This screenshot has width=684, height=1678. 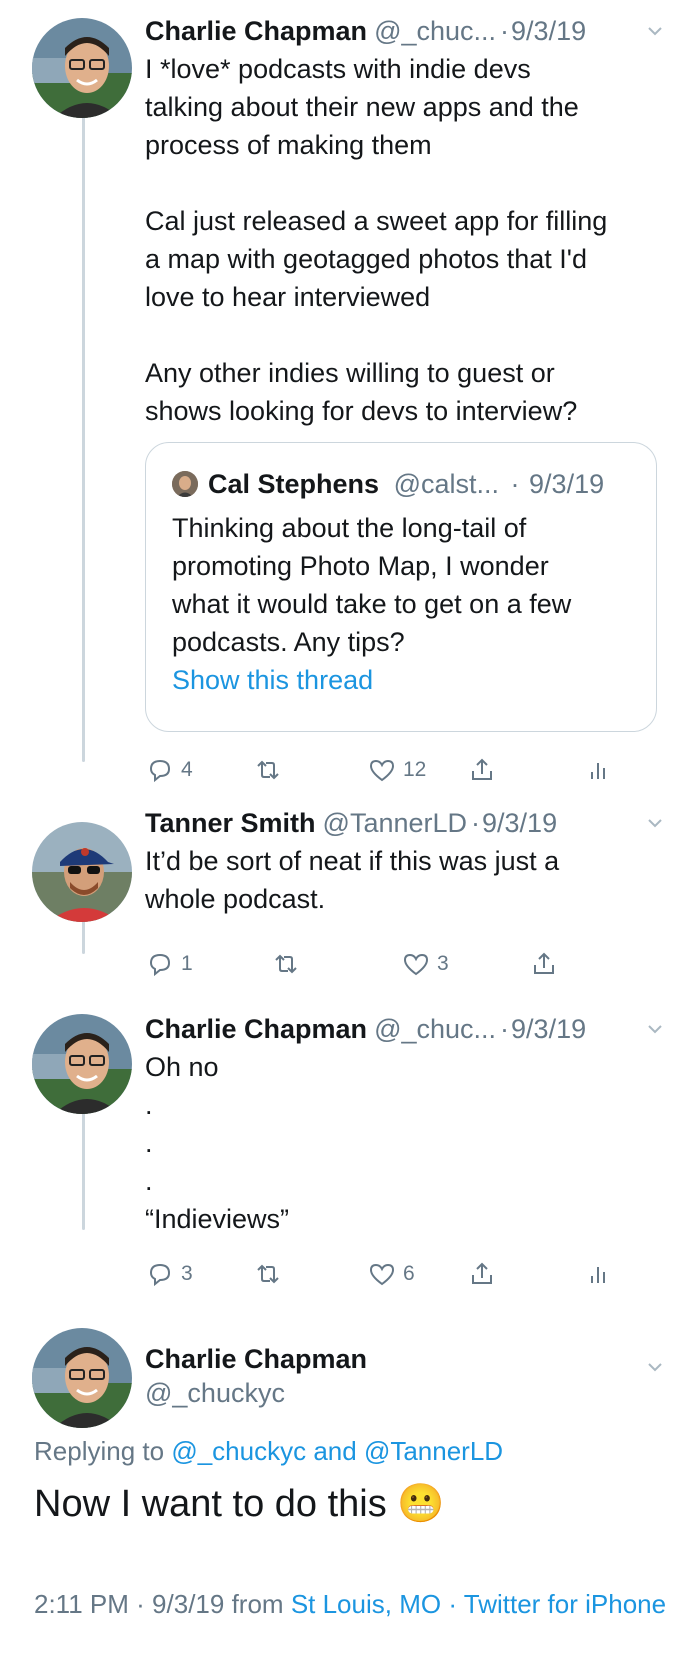 I want to click on tweet-actions: 1 3, so click(x=405, y=964).